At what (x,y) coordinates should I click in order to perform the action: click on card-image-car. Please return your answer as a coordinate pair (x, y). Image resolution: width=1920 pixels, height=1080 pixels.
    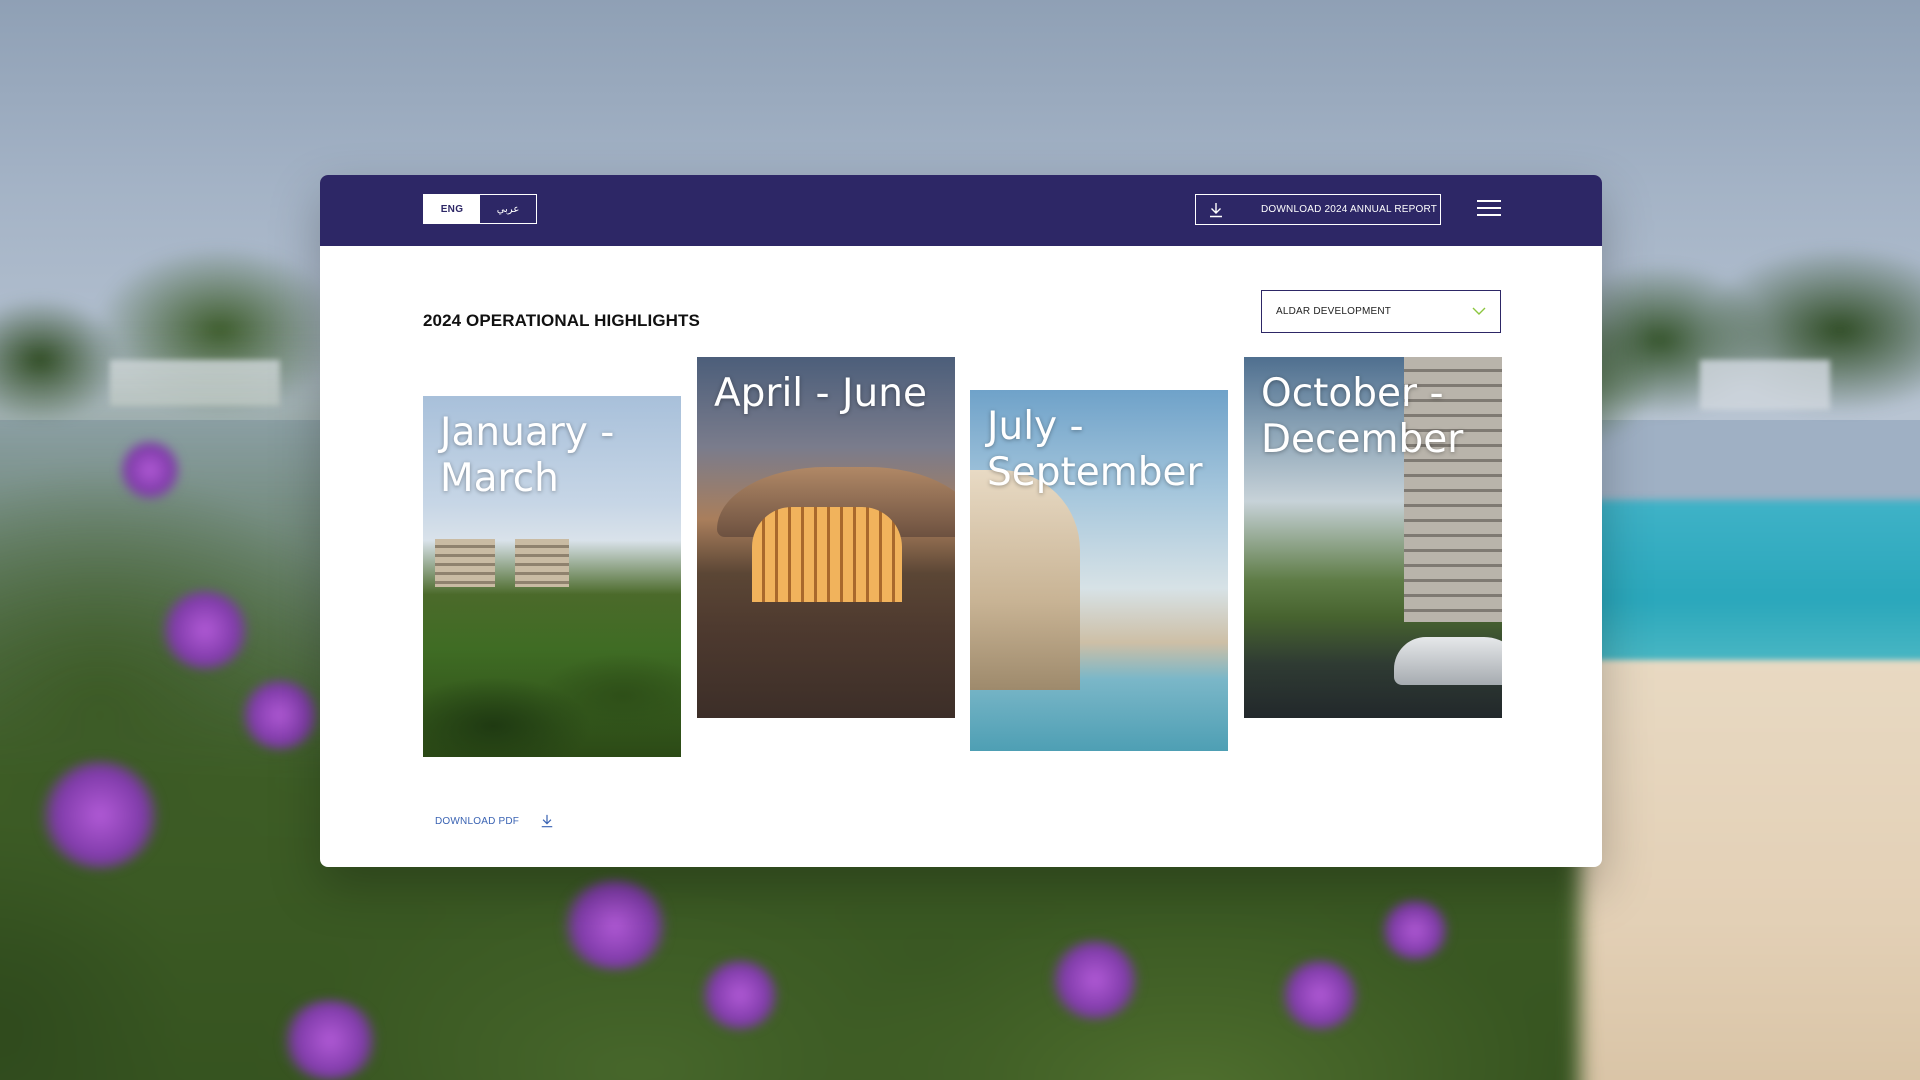
    Looking at the image, I should click on (1448, 661).